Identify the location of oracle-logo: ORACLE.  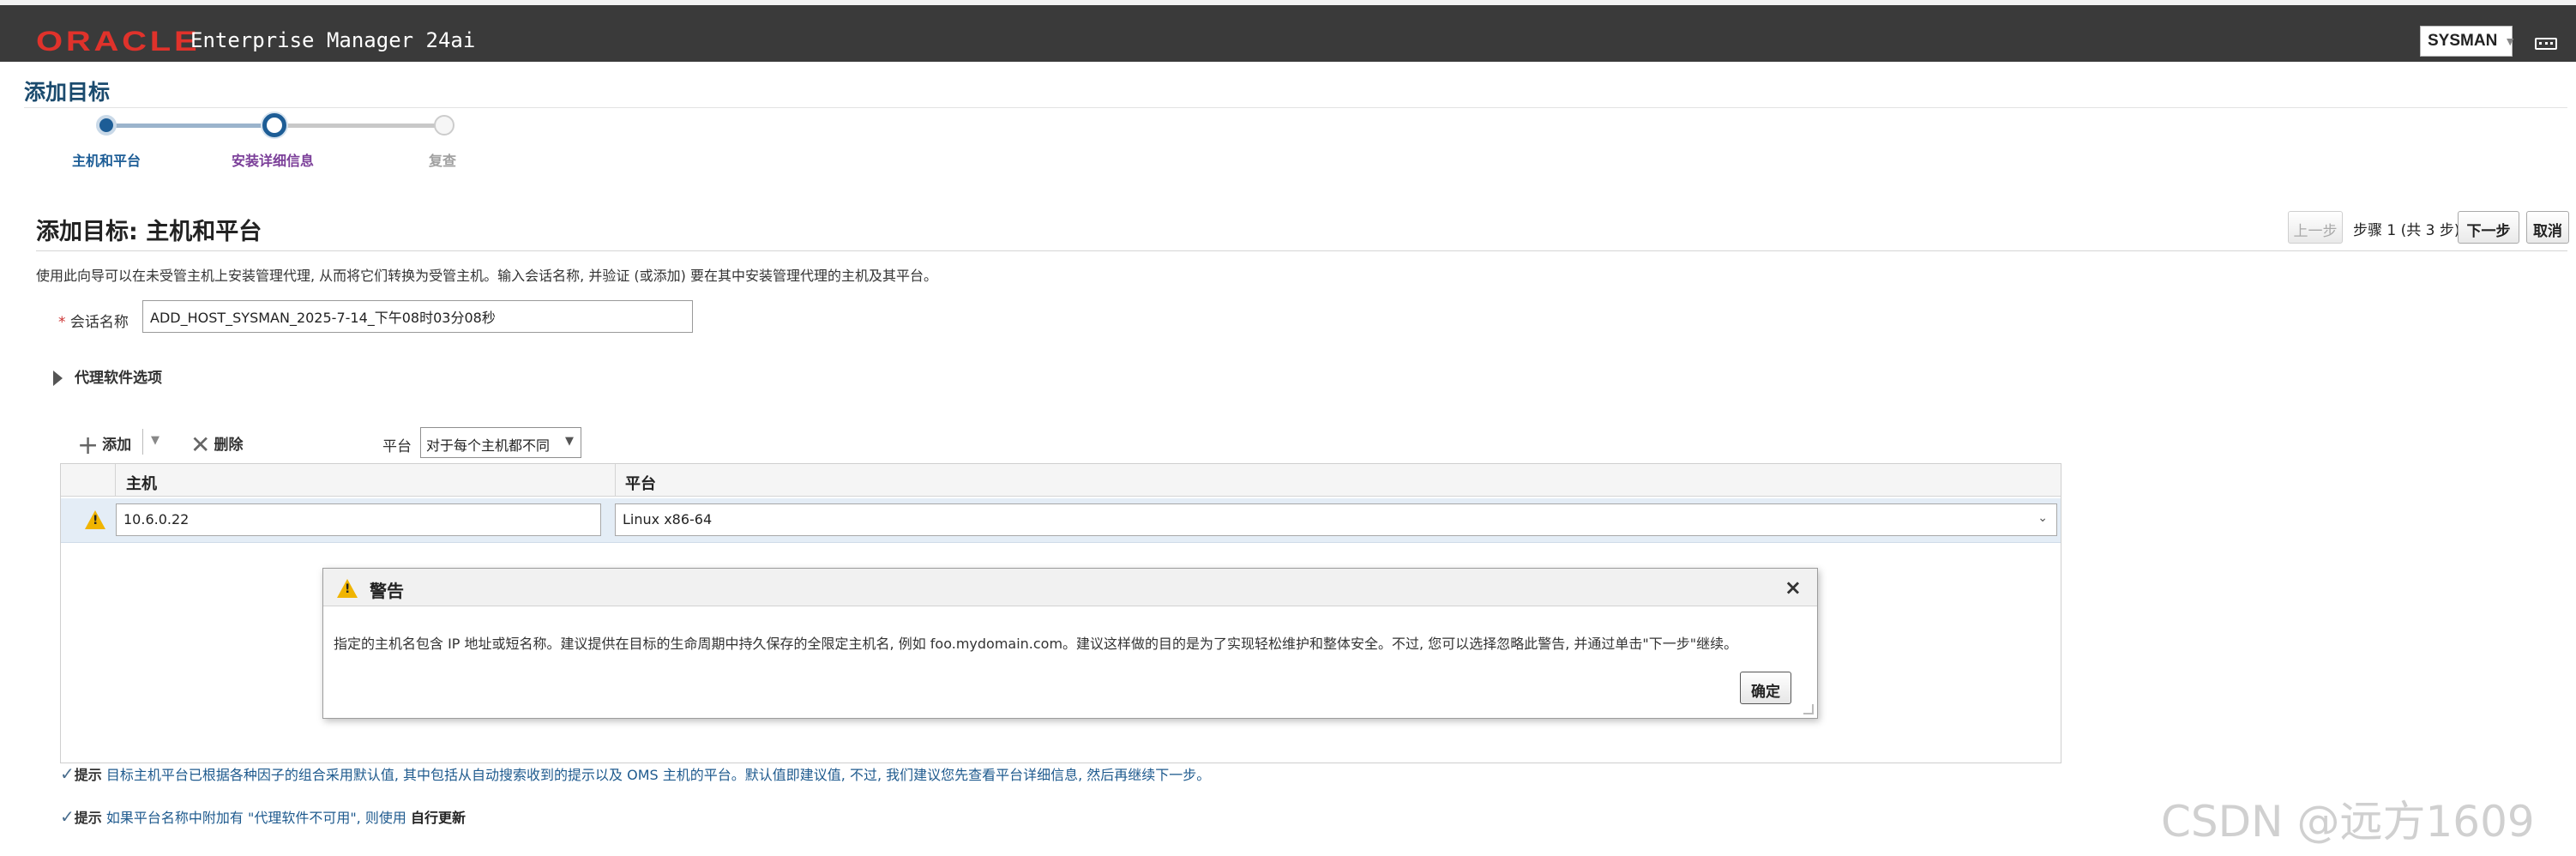
(118, 42).